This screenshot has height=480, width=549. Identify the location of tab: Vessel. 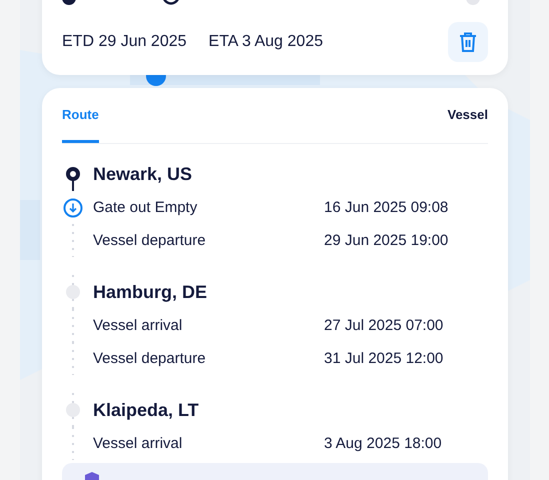
(468, 115).